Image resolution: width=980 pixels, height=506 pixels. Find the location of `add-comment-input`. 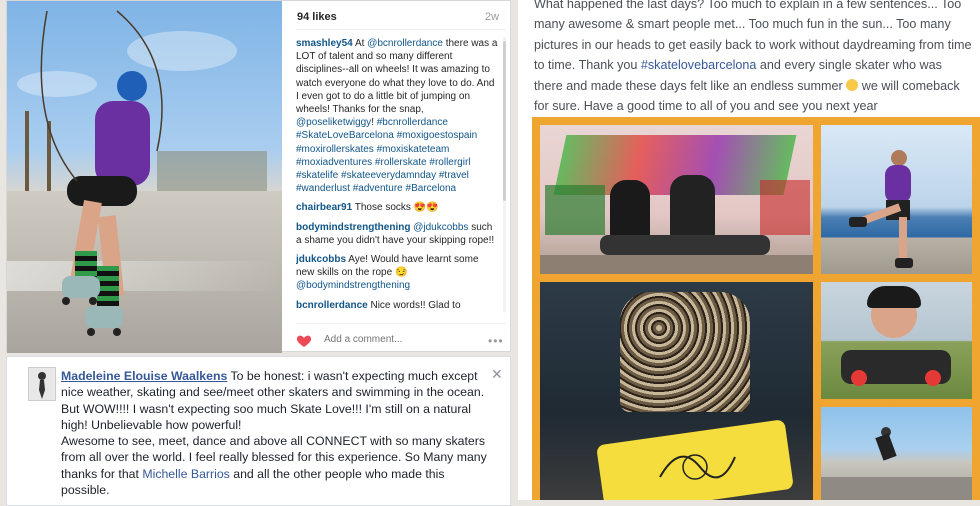

add-comment-input is located at coordinates (394, 339).